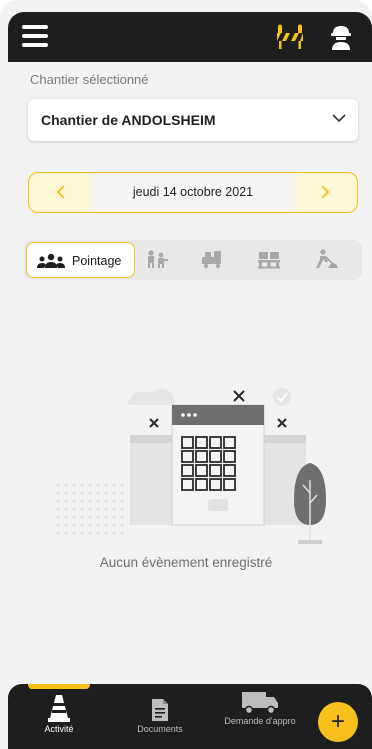 This screenshot has height=749, width=372. Describe the element at coordinates (193, 260) in the screenshot. I see `activity-tabs: Pointage` at that location.